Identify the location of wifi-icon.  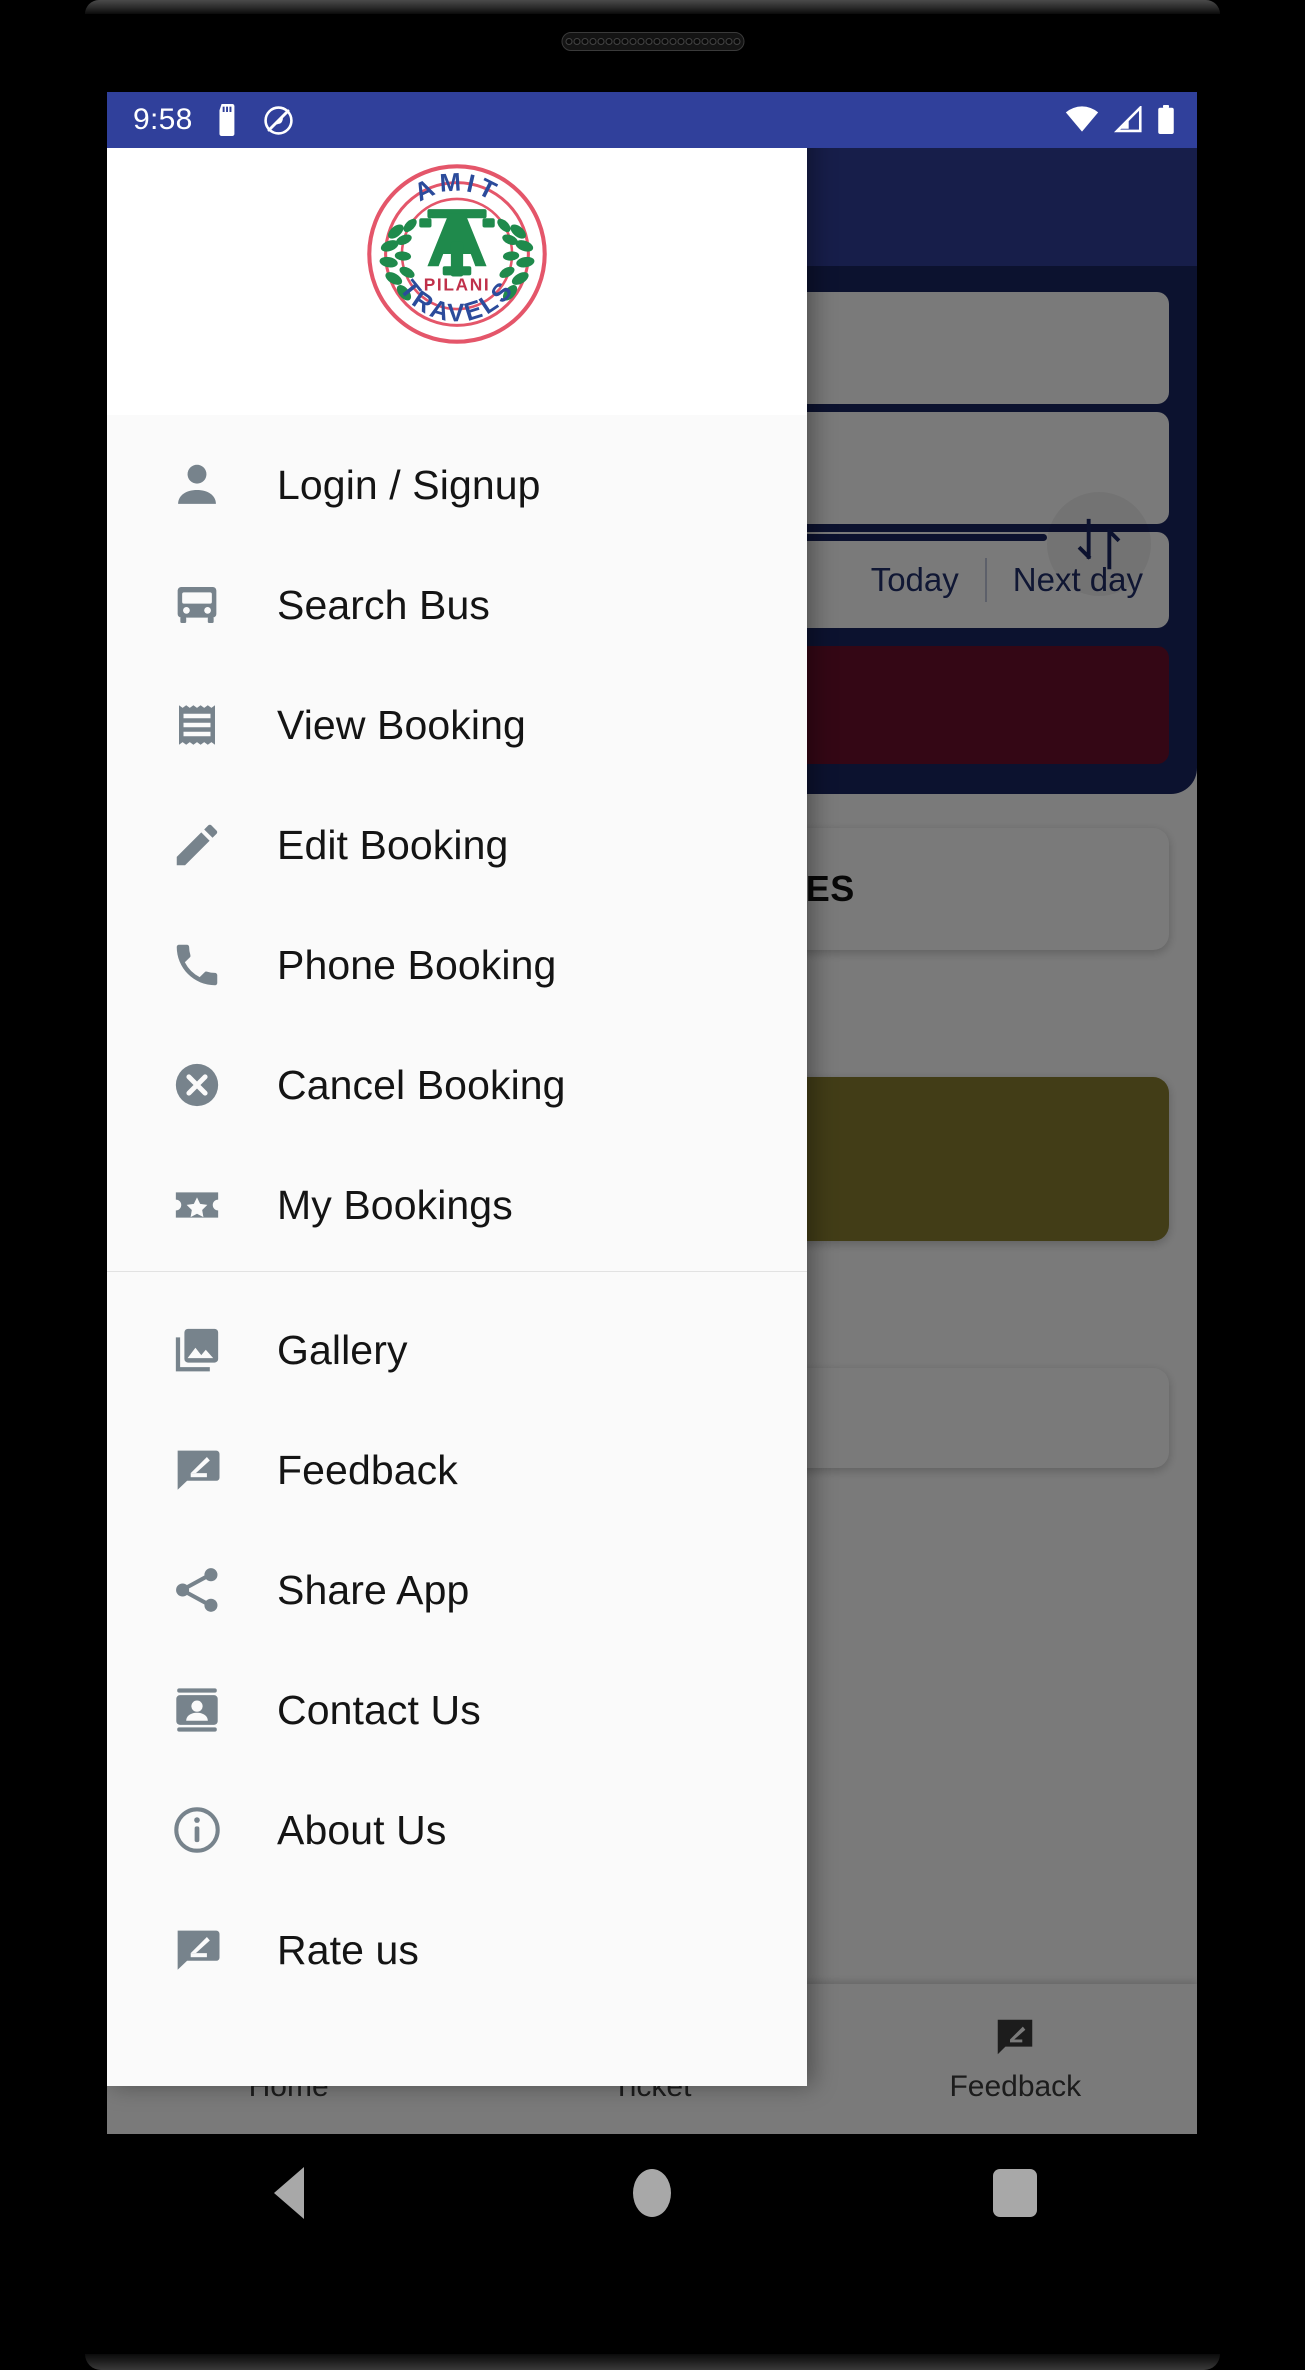
(1082, 119).